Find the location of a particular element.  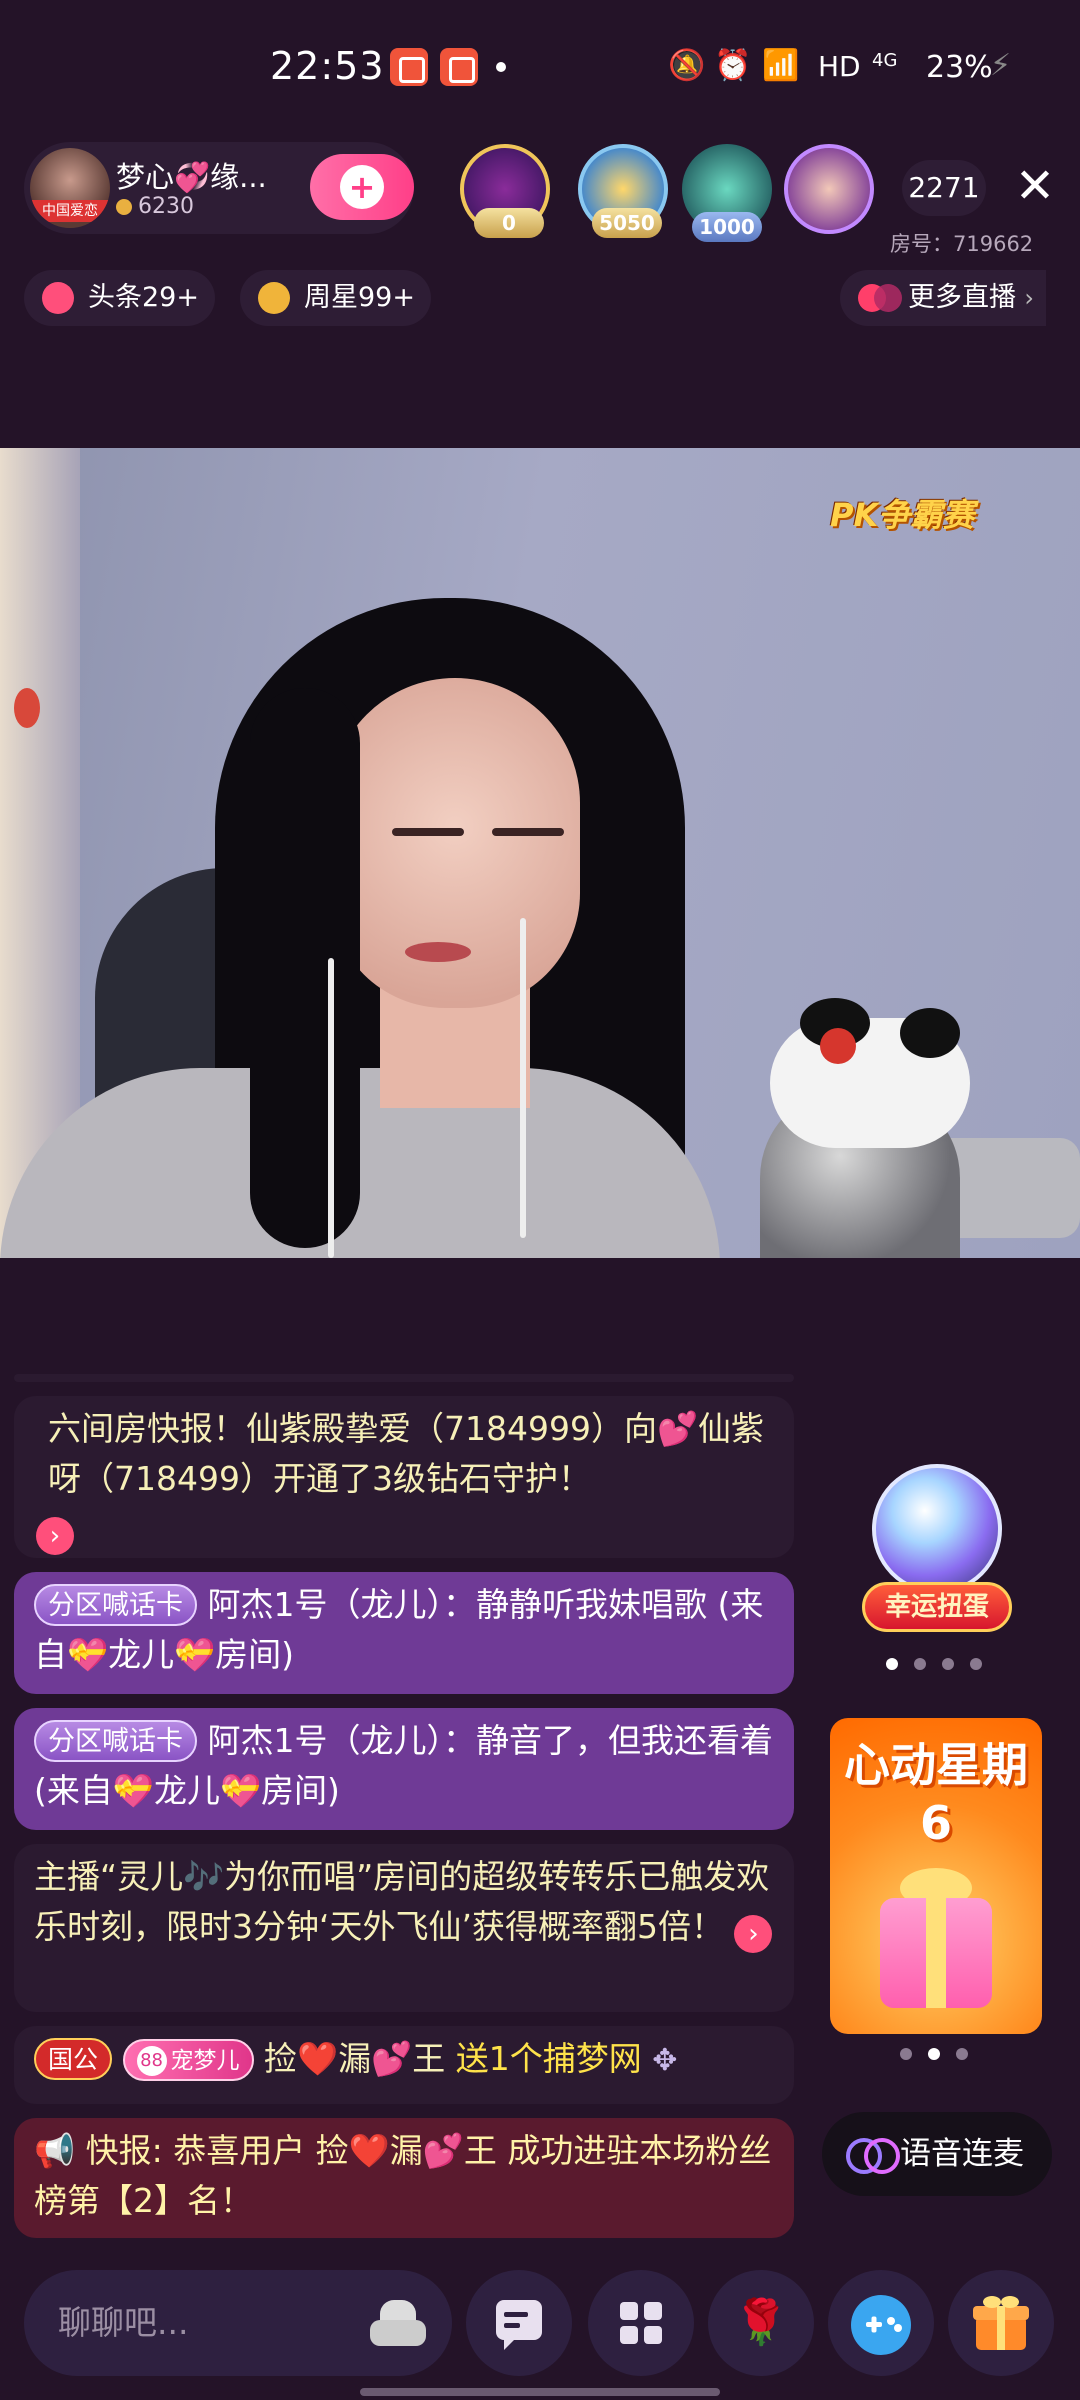

rank-badge: 1000 is located at coordinates (727, 227).